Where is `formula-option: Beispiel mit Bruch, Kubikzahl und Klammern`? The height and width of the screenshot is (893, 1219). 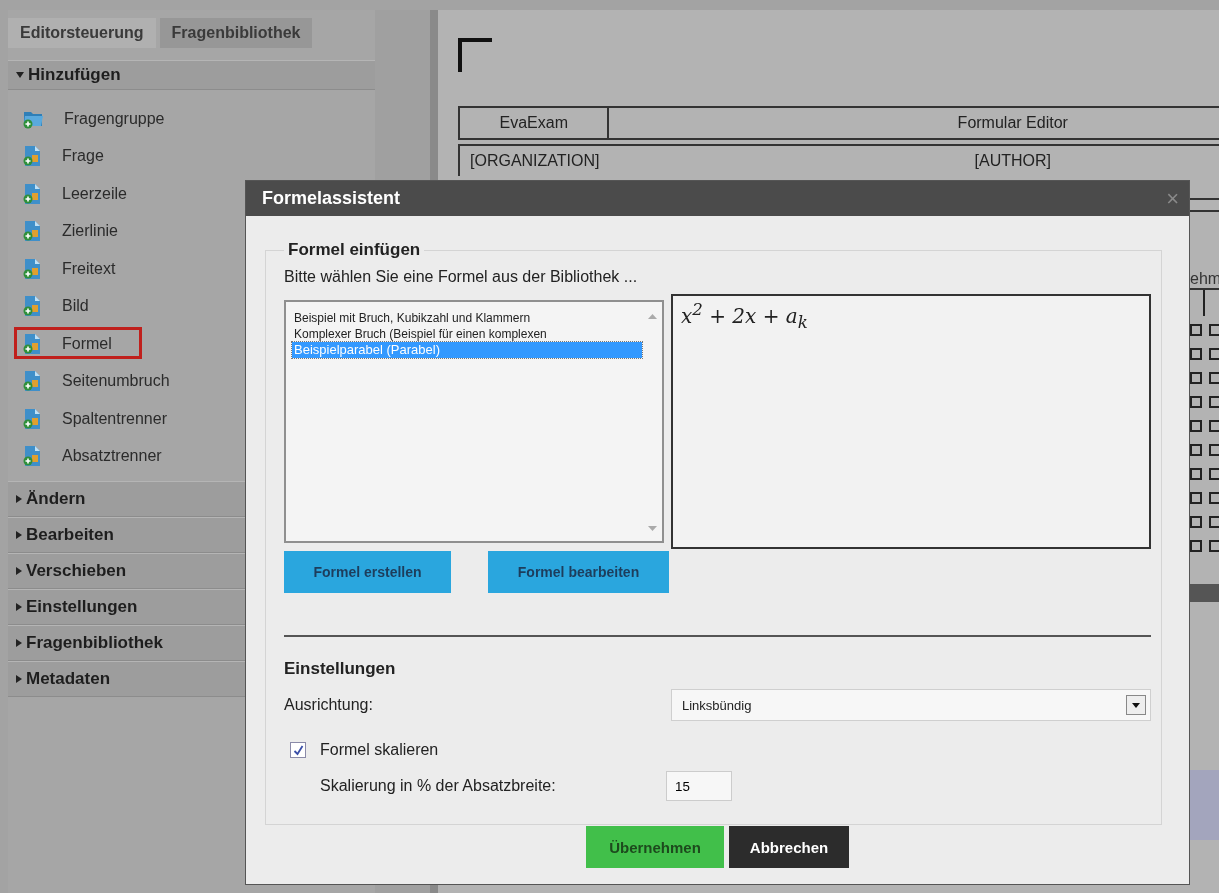
formula-option: Beispiel mit Bruch, Kubikzahl und Klammern is located at coordinates (467, 318).